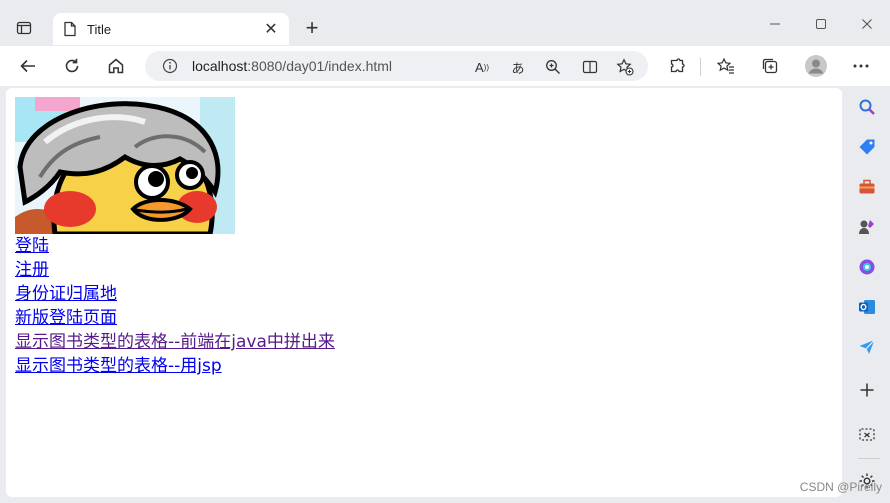  Describe the element at coordinates (175, 246) in the screenshot. I see `link-login: 登陆` at that location.